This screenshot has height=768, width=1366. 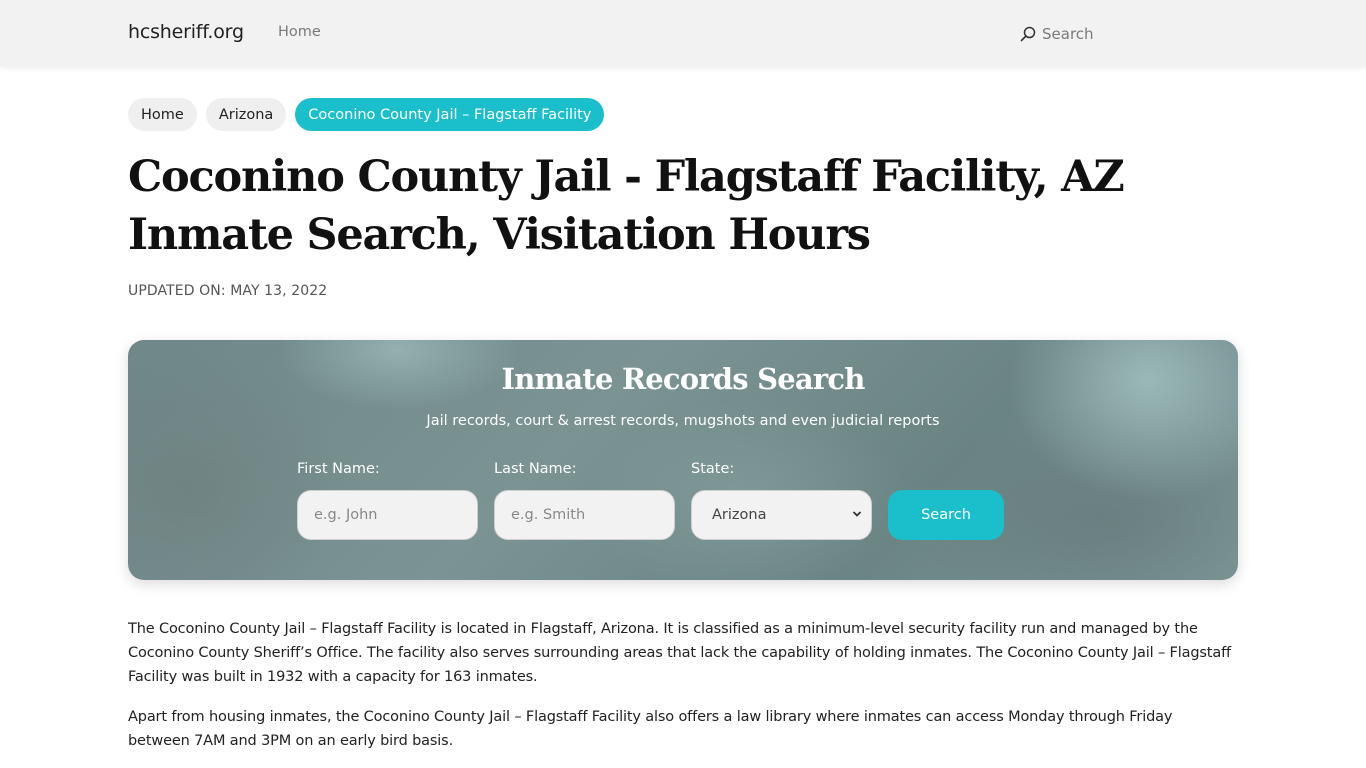 I want to click on nav-search-label: Search, so click(x=1068, y=34).